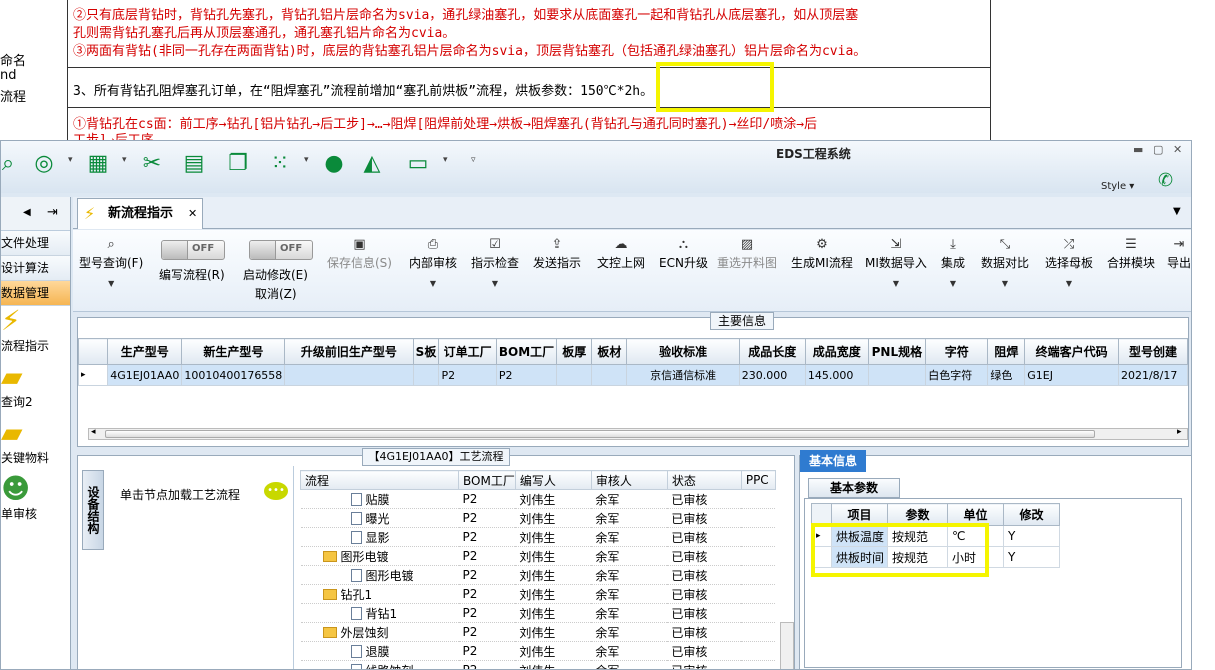  Describe the element at coordinates (772, 351) in the screenshot. I see `column-header: 成品长度` at that location.